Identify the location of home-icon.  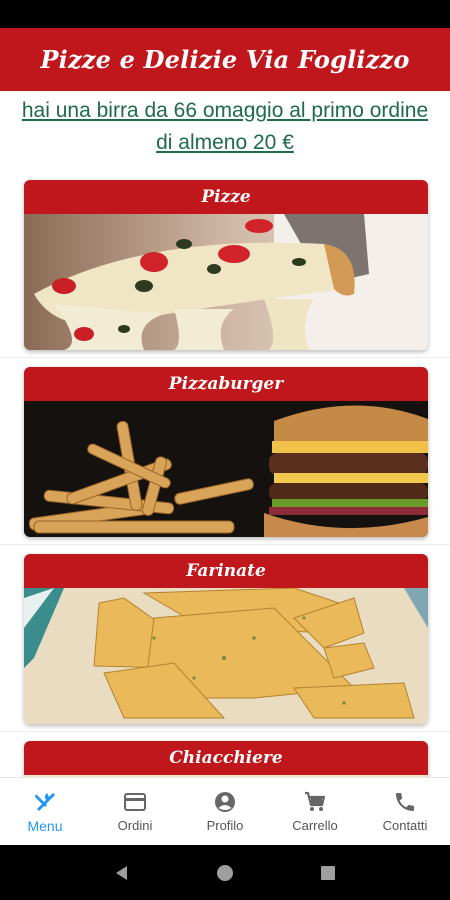
(225, 873).